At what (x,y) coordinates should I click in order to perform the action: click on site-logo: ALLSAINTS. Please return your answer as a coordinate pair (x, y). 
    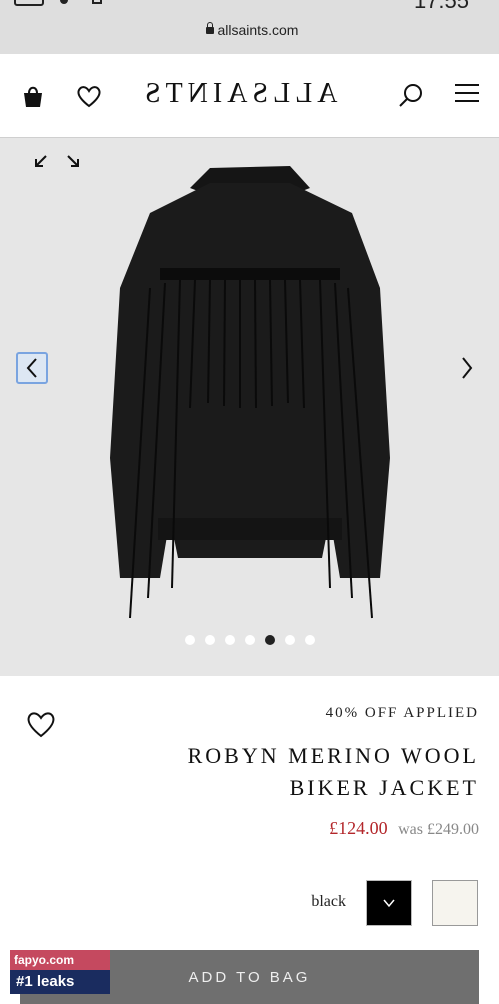
    Looking at the image, I should click on (238, 94).